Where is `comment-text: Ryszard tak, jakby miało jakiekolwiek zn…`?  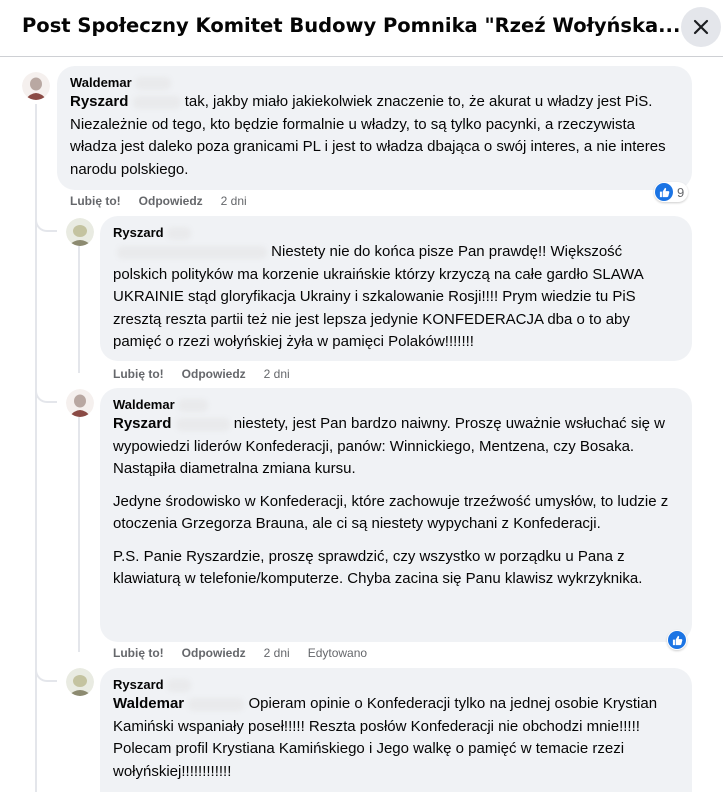
comment-text: Ryszard tak, jakby miało jakiekolwiek zn… is located at coordinates (368, 135).